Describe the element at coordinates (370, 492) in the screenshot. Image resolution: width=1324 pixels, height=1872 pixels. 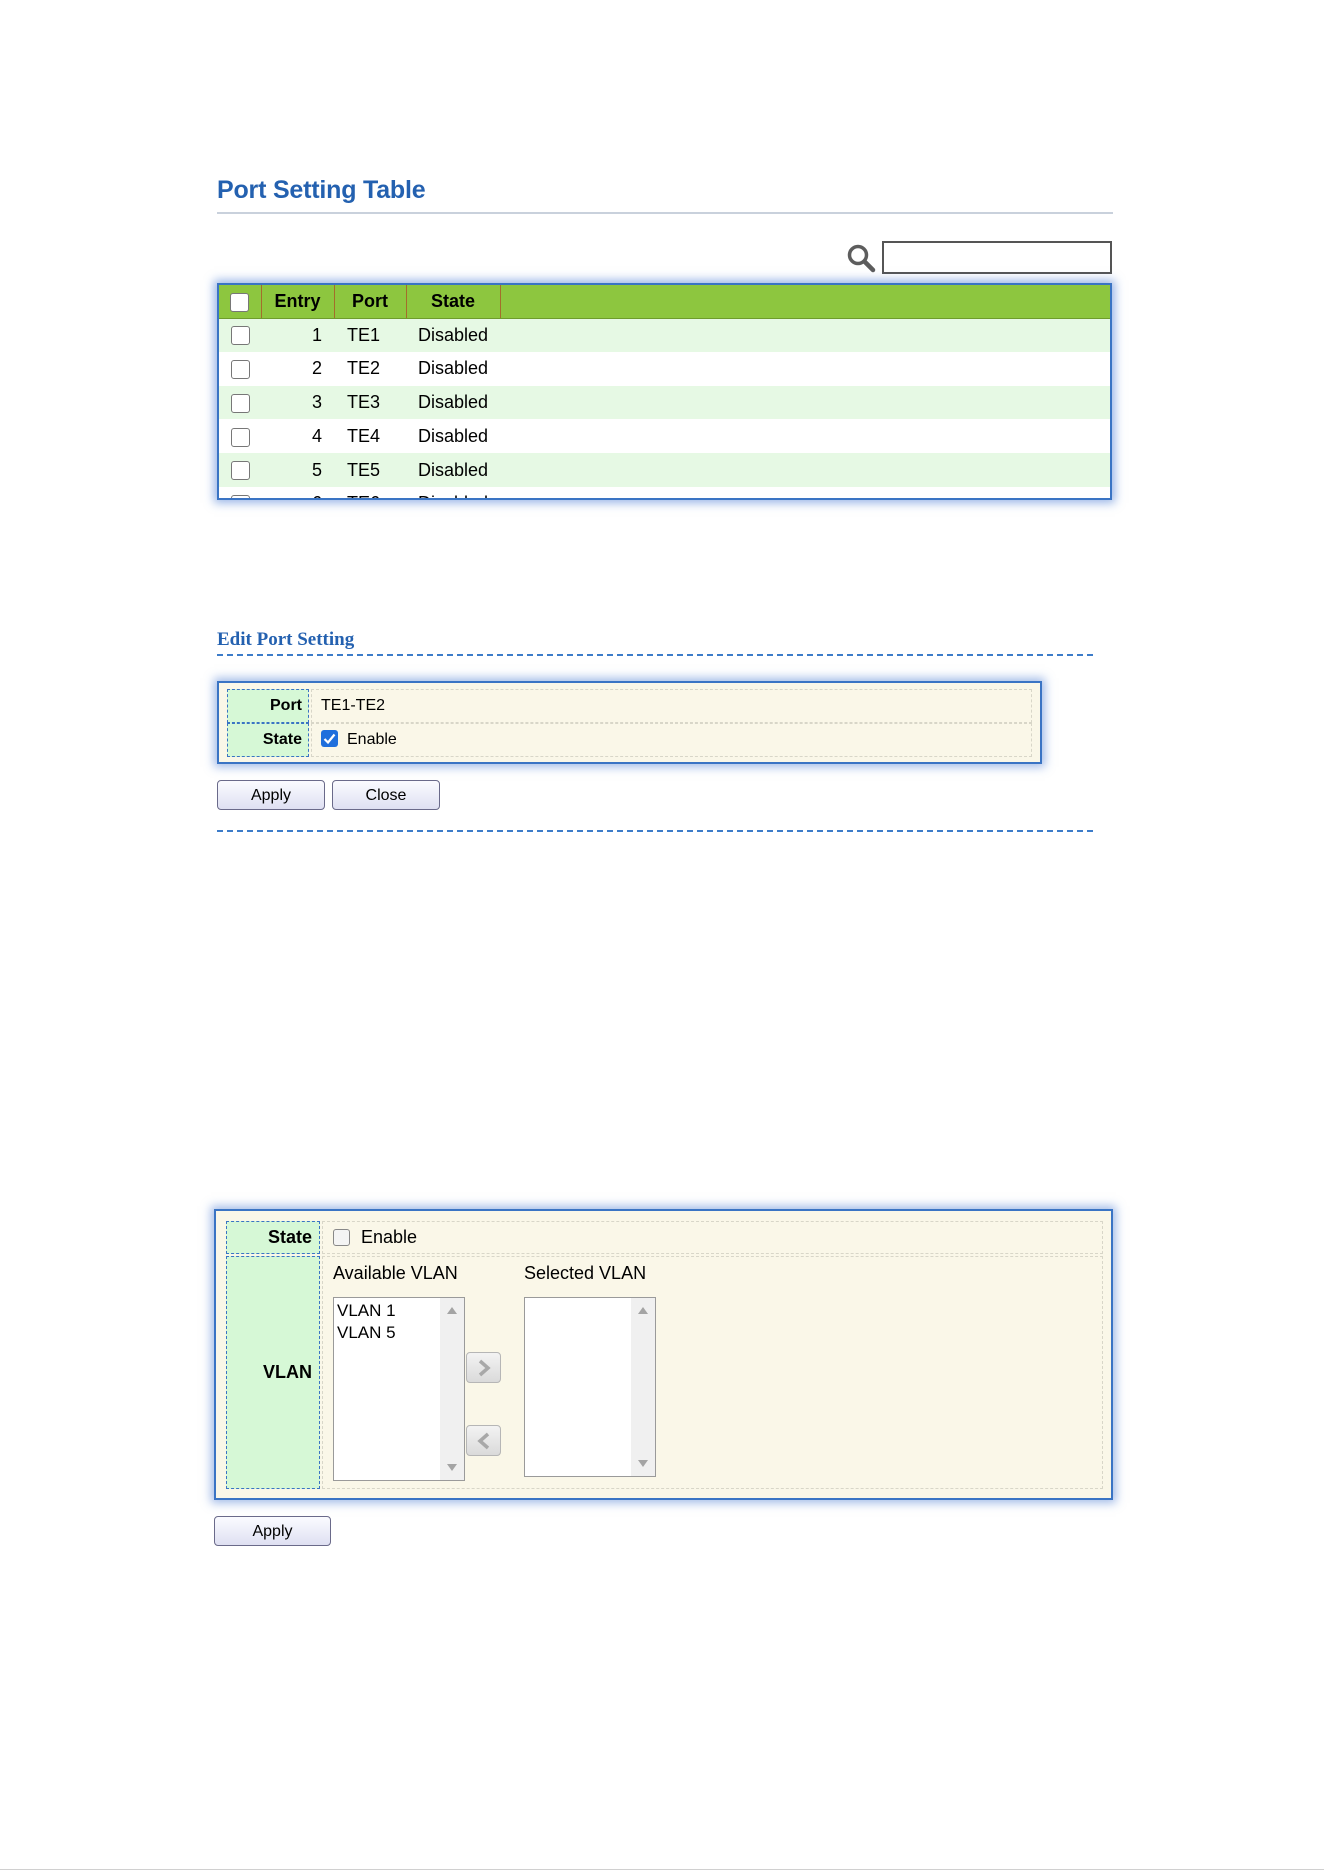
I see `row-port: TE6` at that location.